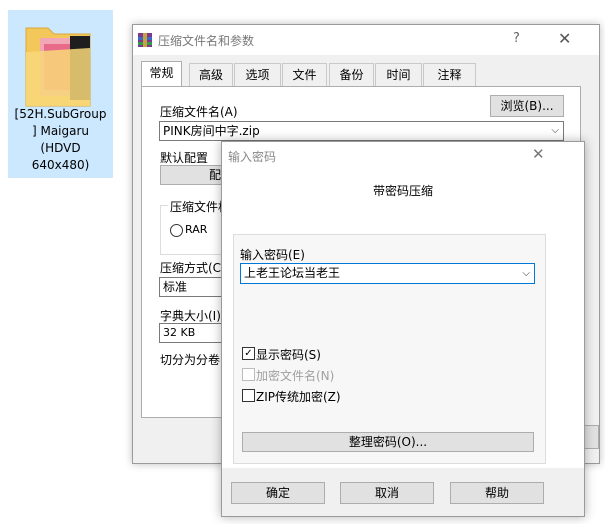  I want to click on archive-name-label: 压缩文件名(A), so click(199, 112).